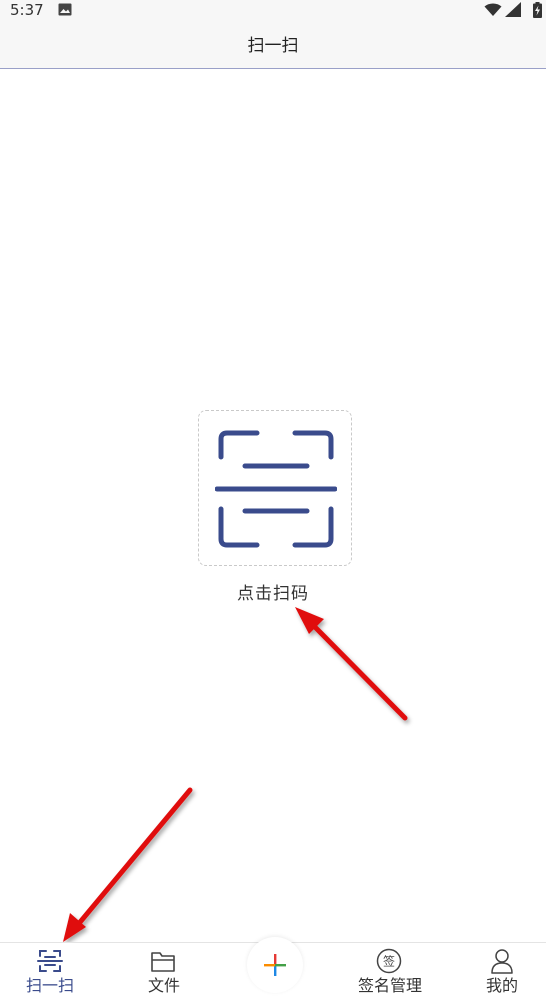 Image resolution: width=546 pixels, height=998 pixels. I want to click on app-header: 扫一扫, so click(273, 45).